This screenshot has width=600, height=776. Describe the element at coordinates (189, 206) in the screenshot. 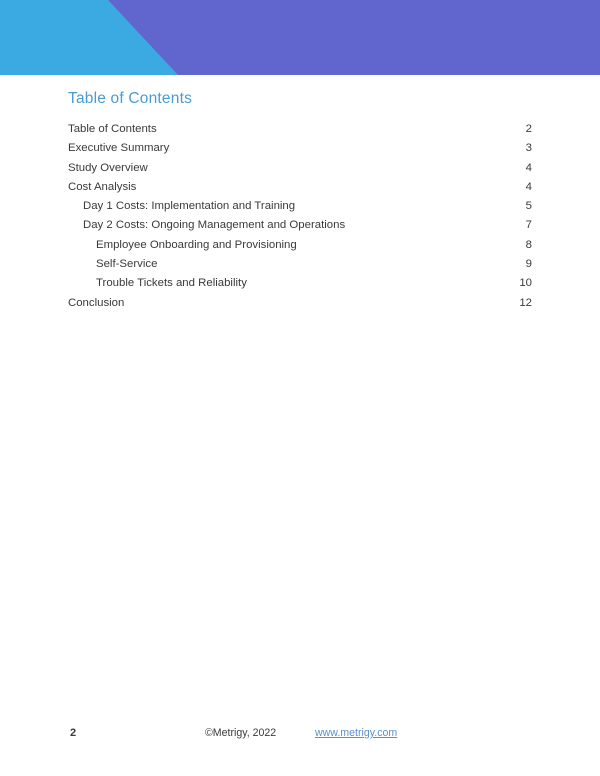

I see `toc-entry-label: Day 1 Costs: Implementation and Training` at that location.